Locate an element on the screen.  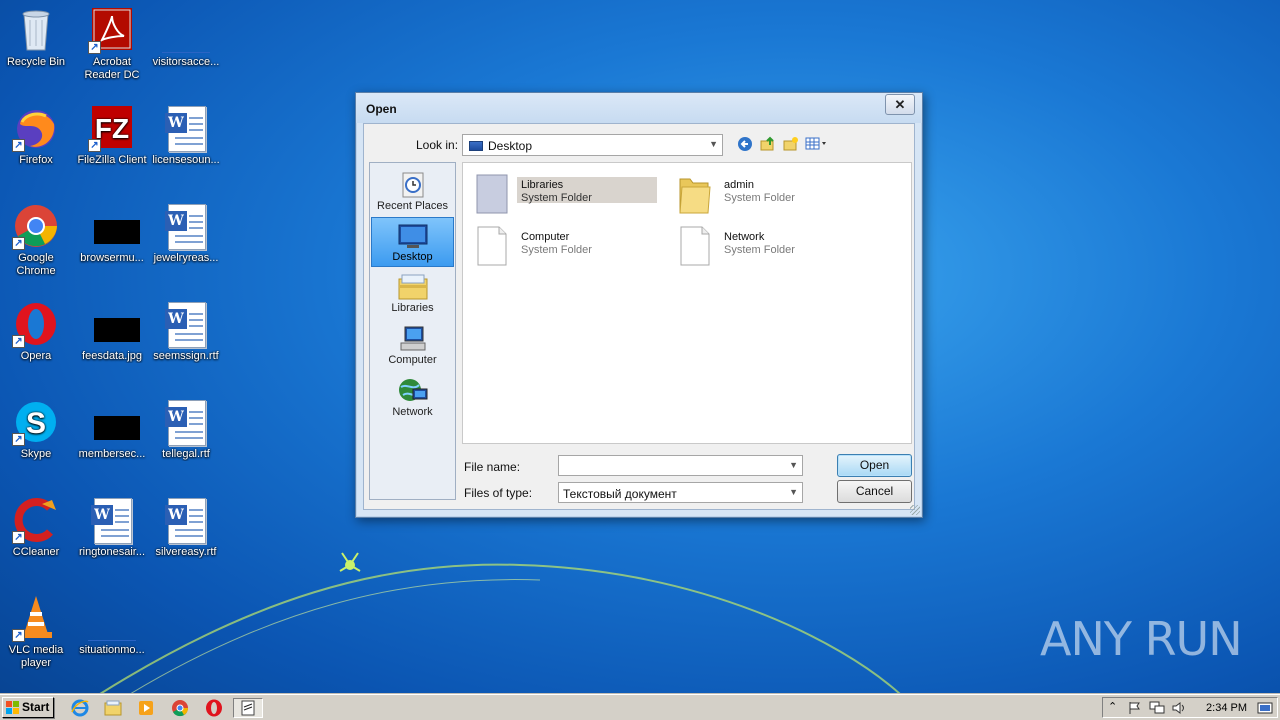
start-label: Start is located at coordinates (36, 707).